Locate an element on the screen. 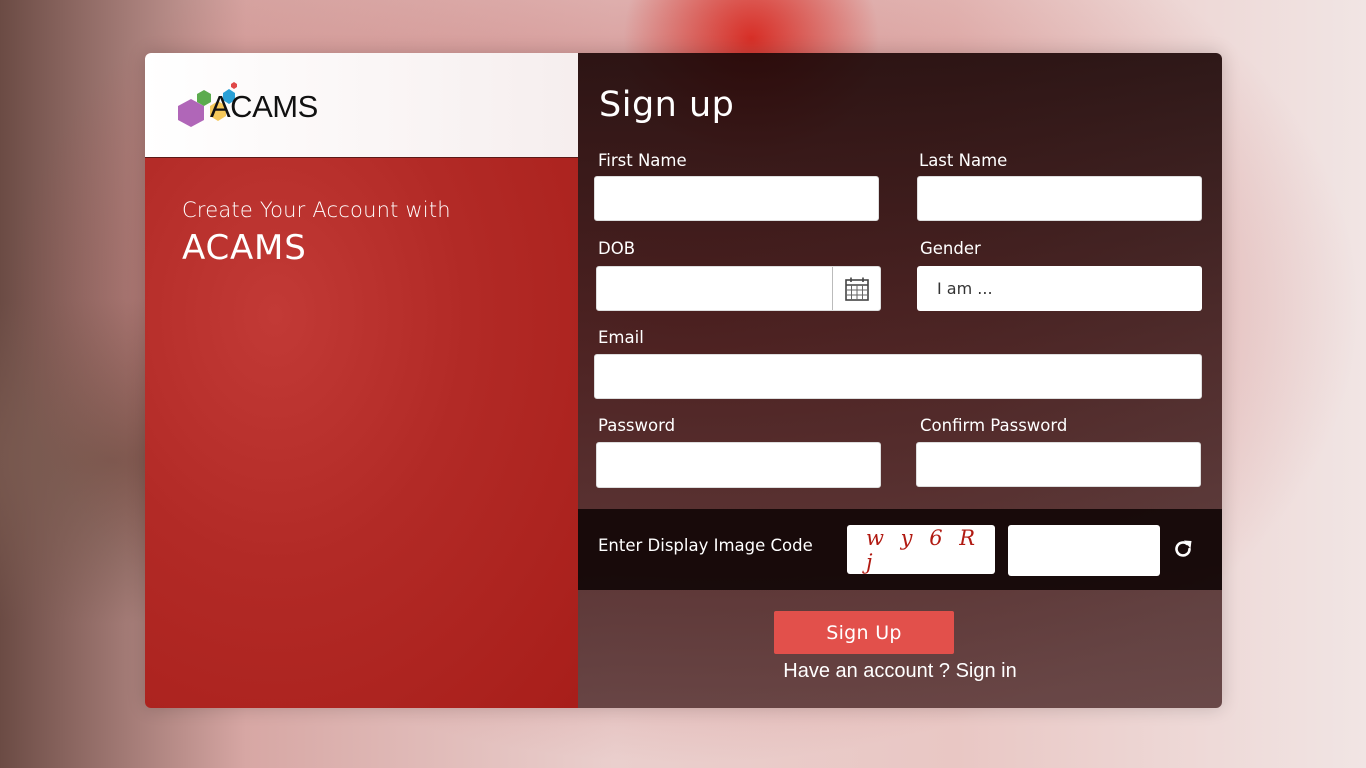  dob-label: DOB is located at coordinates (617, 248).